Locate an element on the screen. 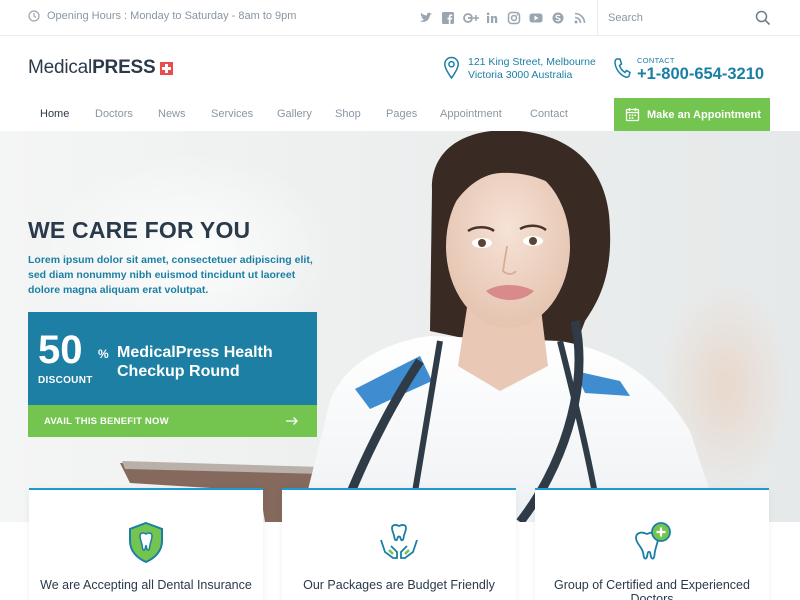 The image size is (800, 600). logo-text-light: Medical is located at coordinates (60, 67).